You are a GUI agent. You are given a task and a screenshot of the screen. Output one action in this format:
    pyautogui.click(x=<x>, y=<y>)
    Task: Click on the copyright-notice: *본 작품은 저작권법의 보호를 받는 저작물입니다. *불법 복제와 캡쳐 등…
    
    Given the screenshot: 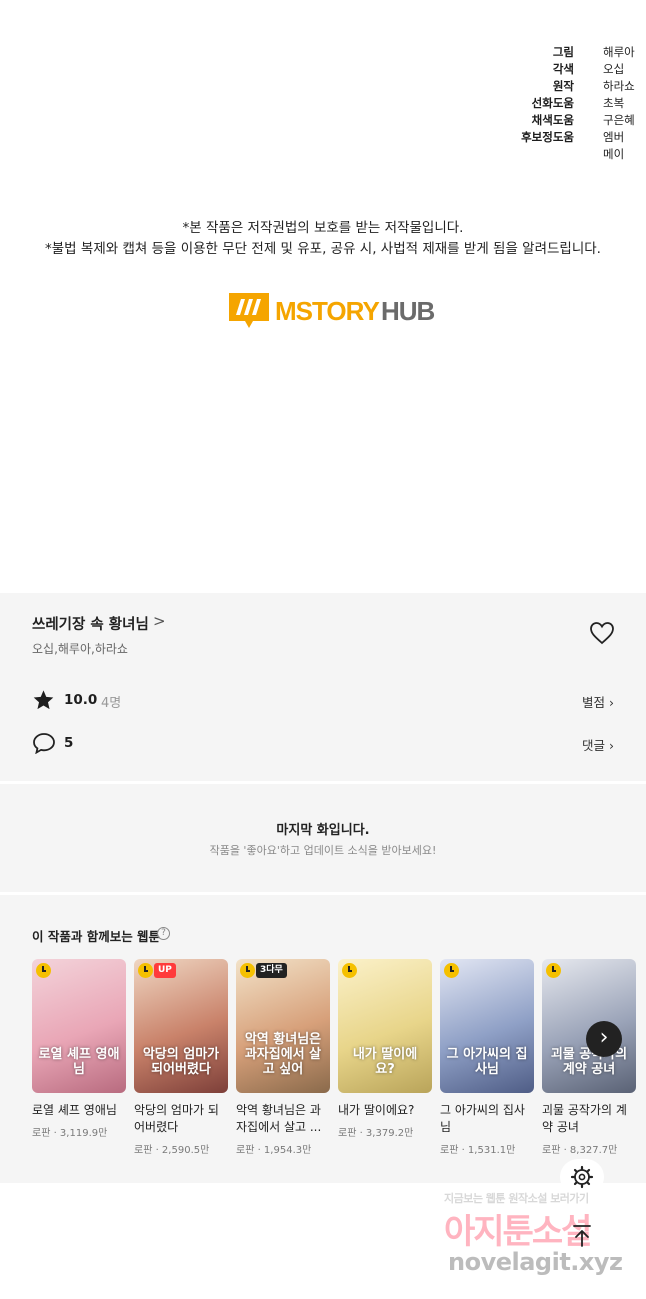 What is the action you would take?
    pyautogui.click(x=323, y=239)
    